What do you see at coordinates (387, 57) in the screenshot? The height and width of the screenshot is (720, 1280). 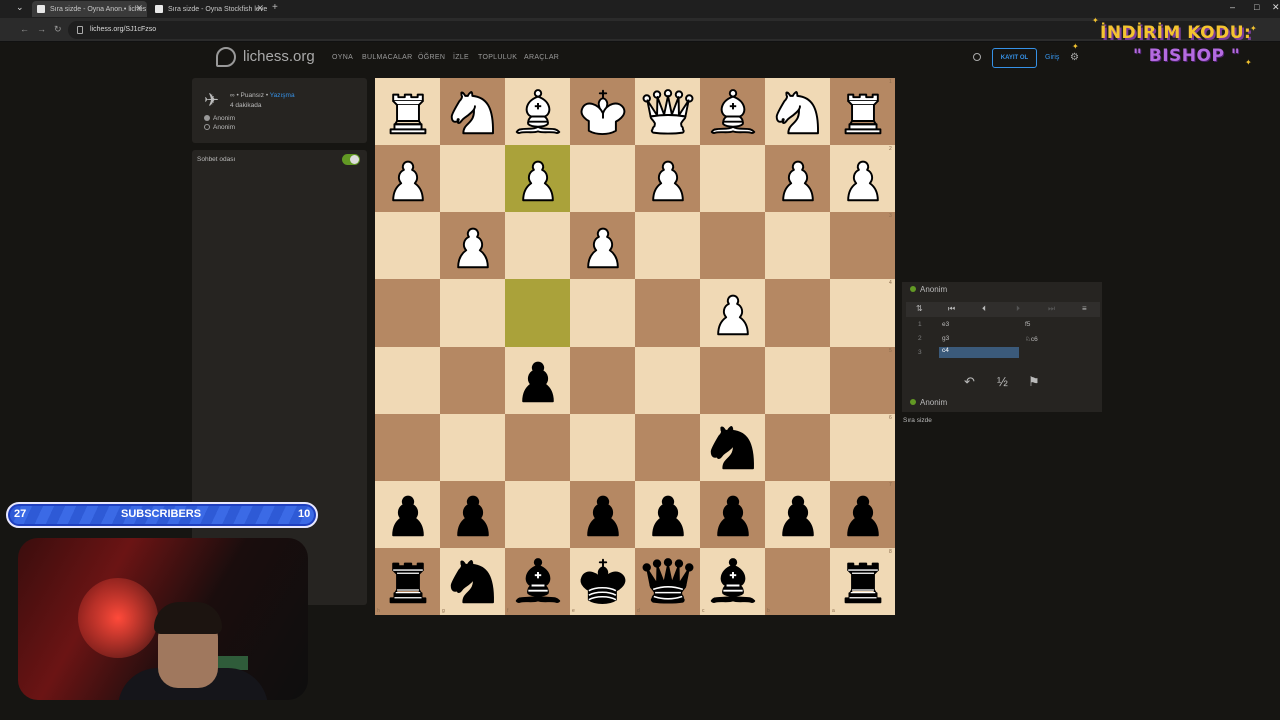 I see `nav-bulmacalar: BULMACALAR` at bounding box center [387, 57].